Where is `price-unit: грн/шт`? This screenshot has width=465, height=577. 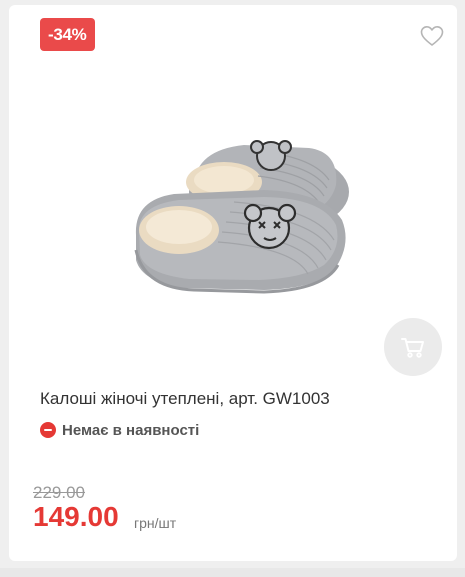 price-unit: грн/шт is located at coordinates (155, 523).